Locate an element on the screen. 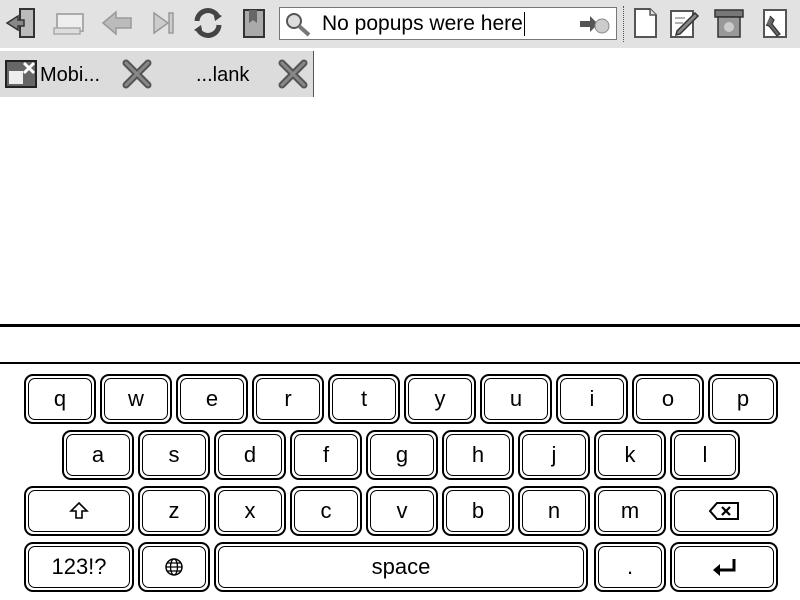 Image resolution: width=800 pixels, height=600 pixels. language-key is located at coordinates (174, 567).